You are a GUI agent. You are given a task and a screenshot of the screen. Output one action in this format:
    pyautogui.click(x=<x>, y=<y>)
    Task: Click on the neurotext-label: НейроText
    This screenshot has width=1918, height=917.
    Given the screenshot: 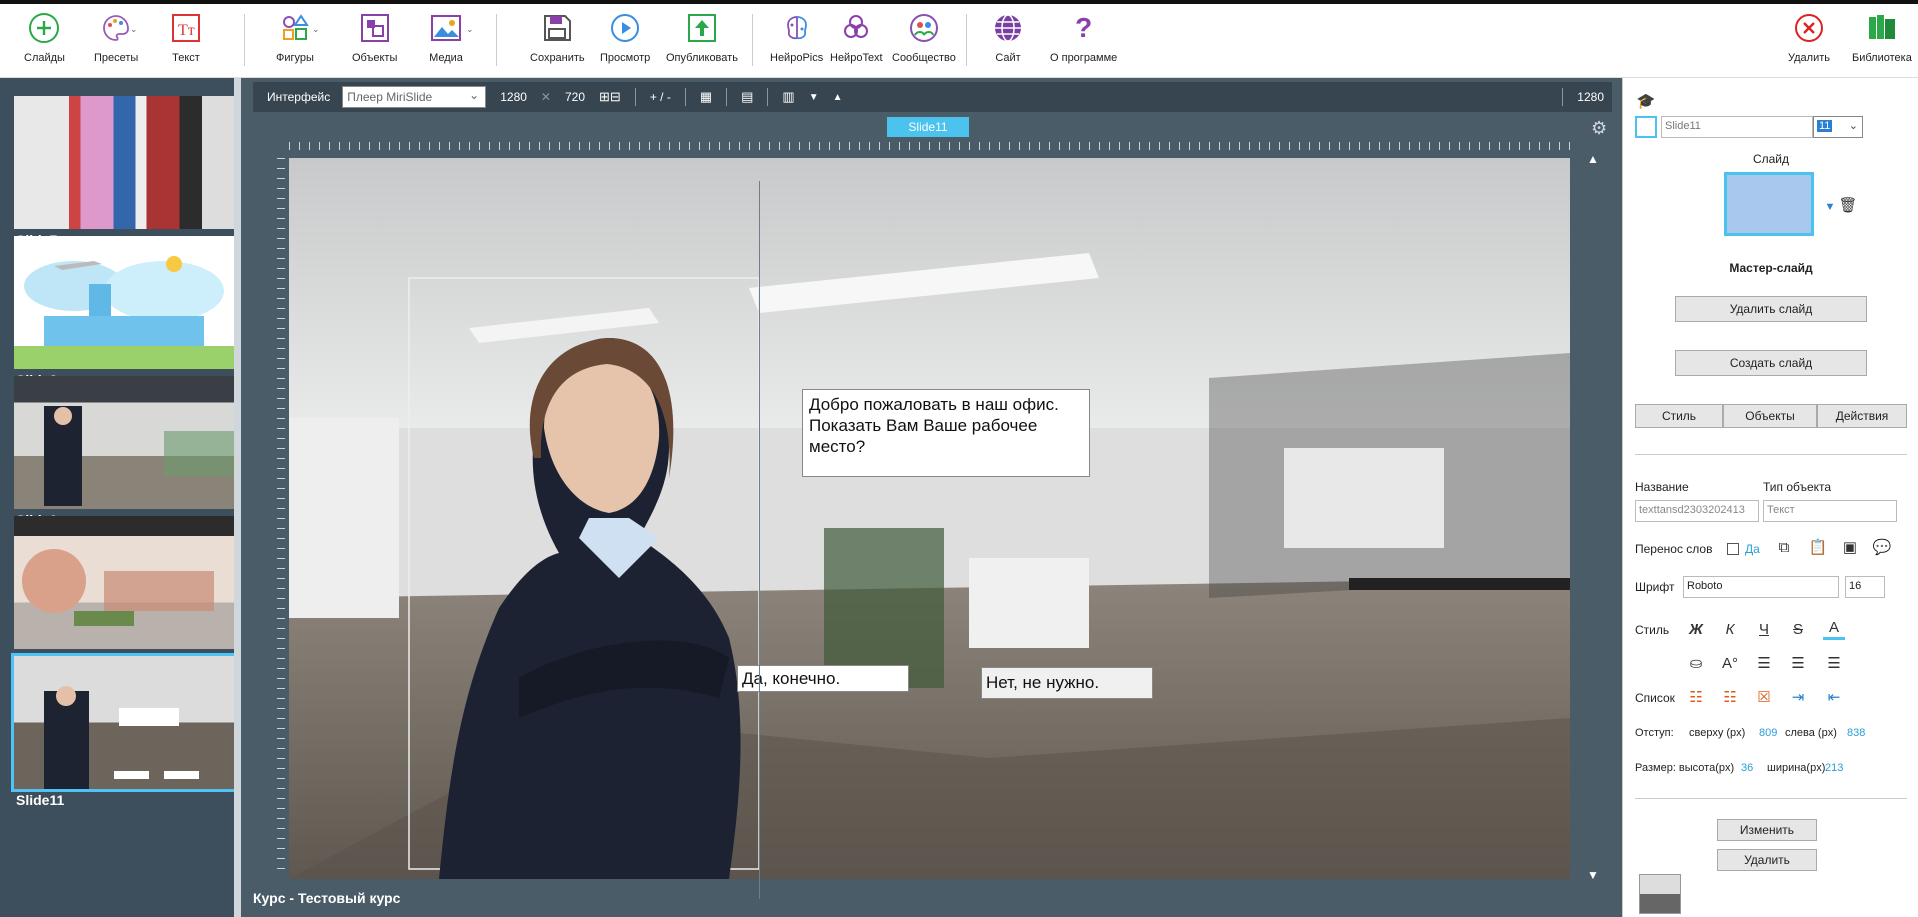 What is the action you would take?
    pyautogui.click(x=856, y=58)
    